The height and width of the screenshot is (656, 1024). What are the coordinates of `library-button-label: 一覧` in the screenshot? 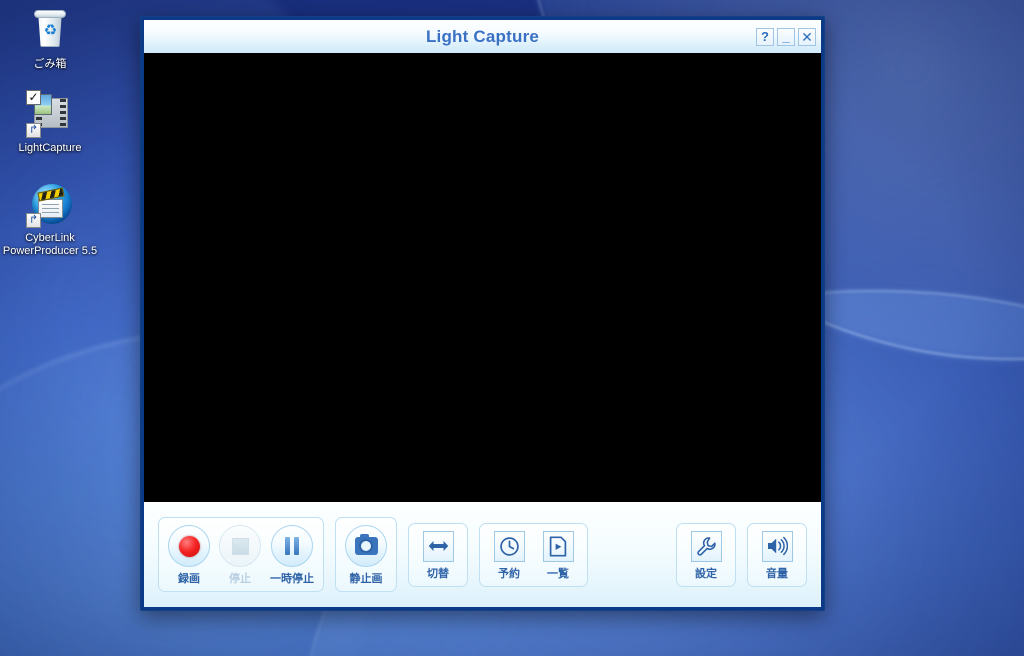 It's located at (558, 573).